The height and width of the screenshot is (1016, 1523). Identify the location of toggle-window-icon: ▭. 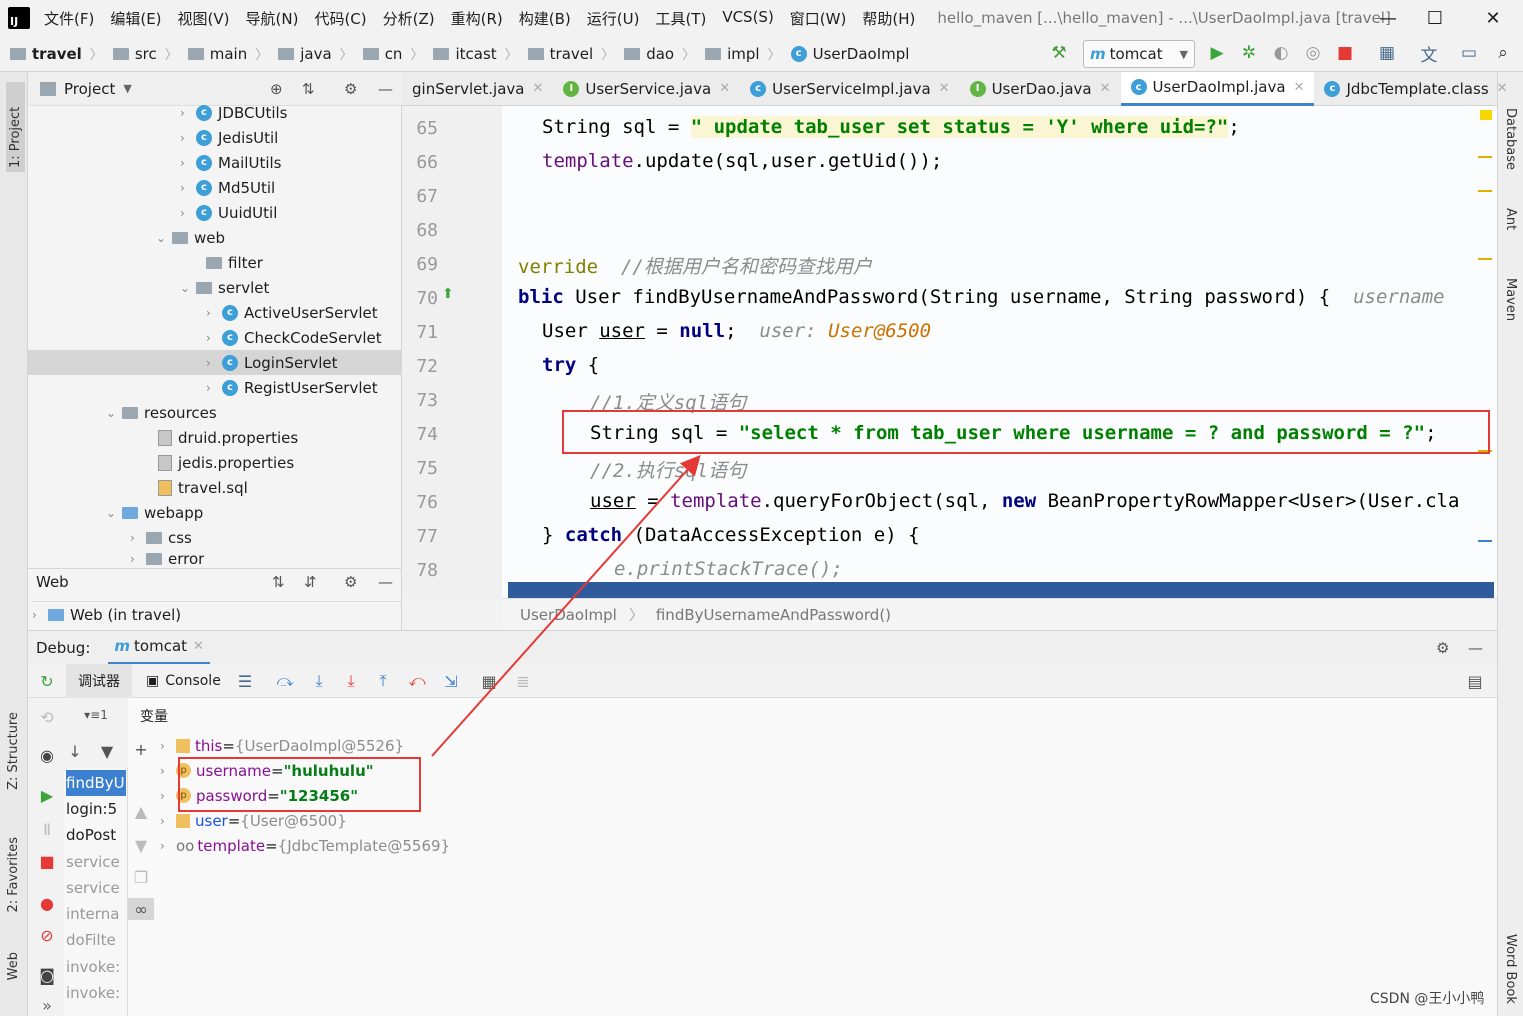
(1469, 53).